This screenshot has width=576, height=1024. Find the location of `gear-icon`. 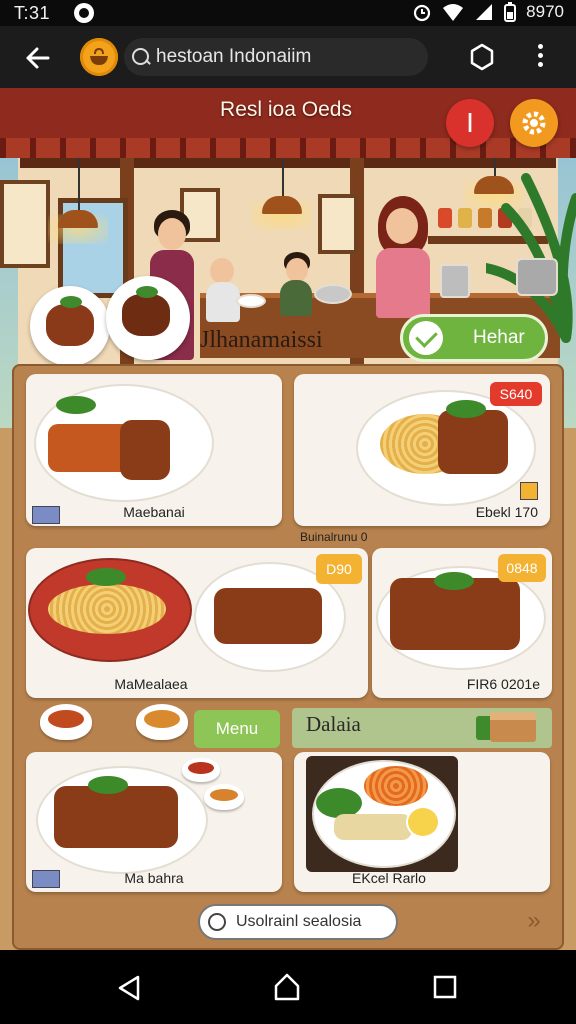

gear-icon is located at coordinates (534, 123).